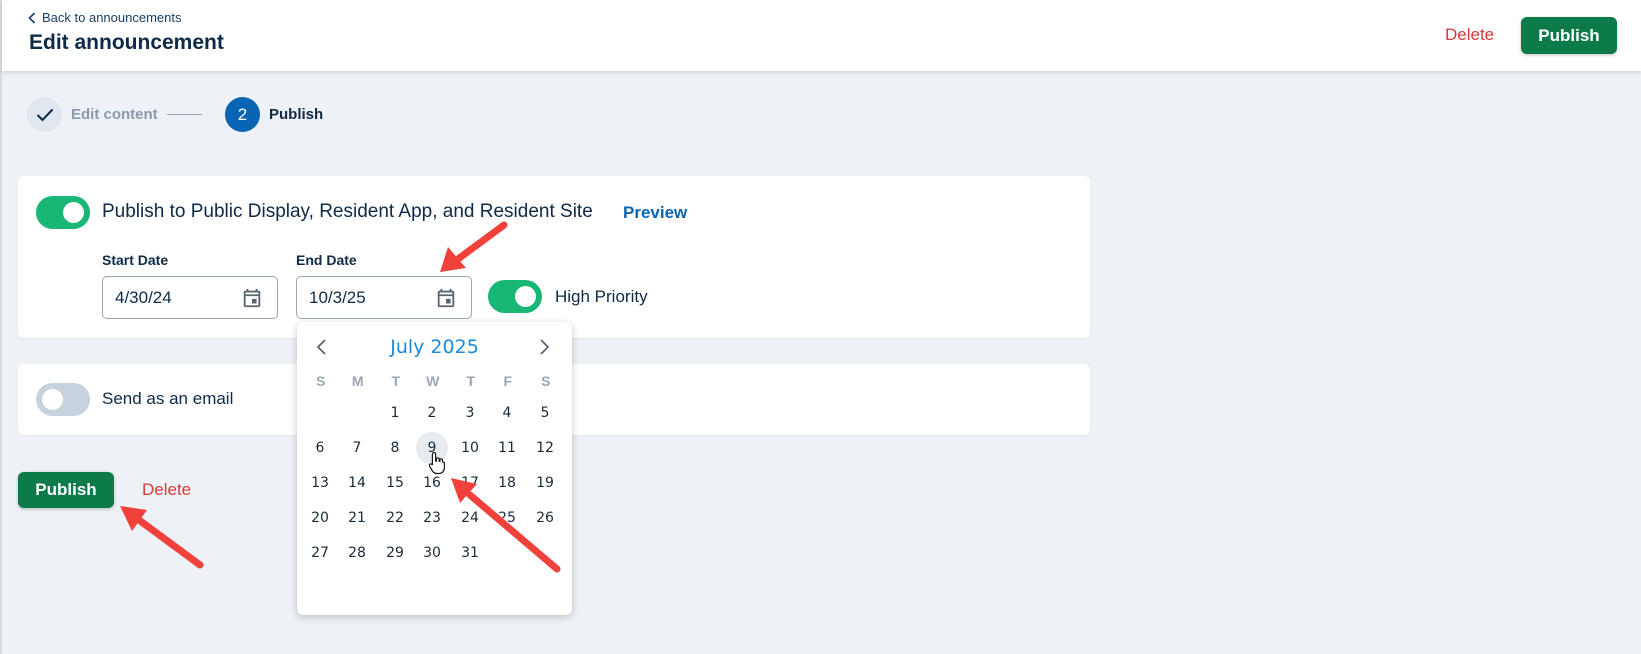  Describe the element at coordinates (357, 448) in the screenshot. I see `calendar-day: 7` at that location.